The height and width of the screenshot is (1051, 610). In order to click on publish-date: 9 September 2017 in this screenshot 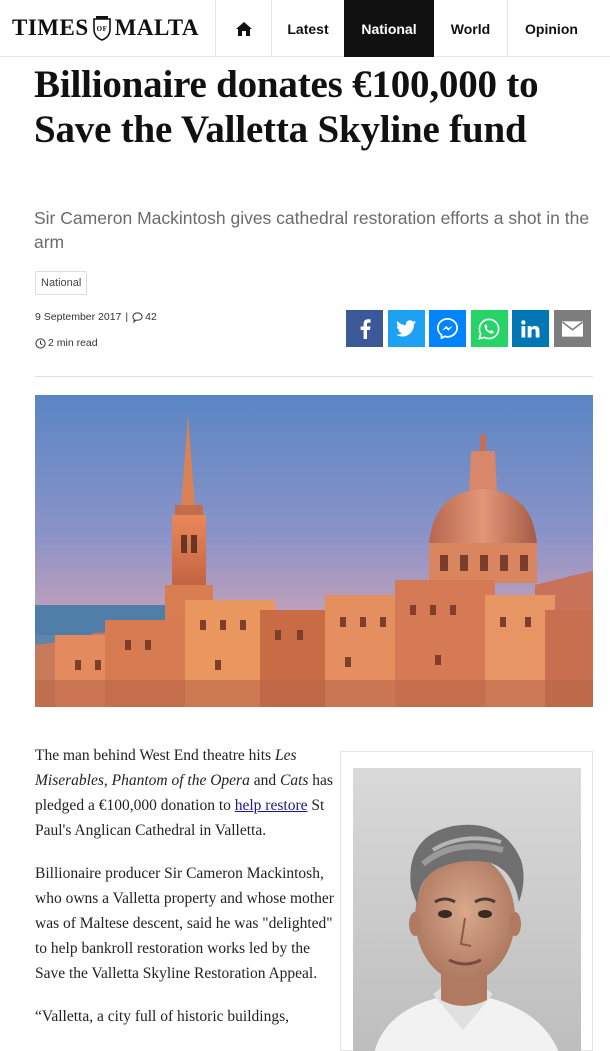, I will do `click(78, 317)`.